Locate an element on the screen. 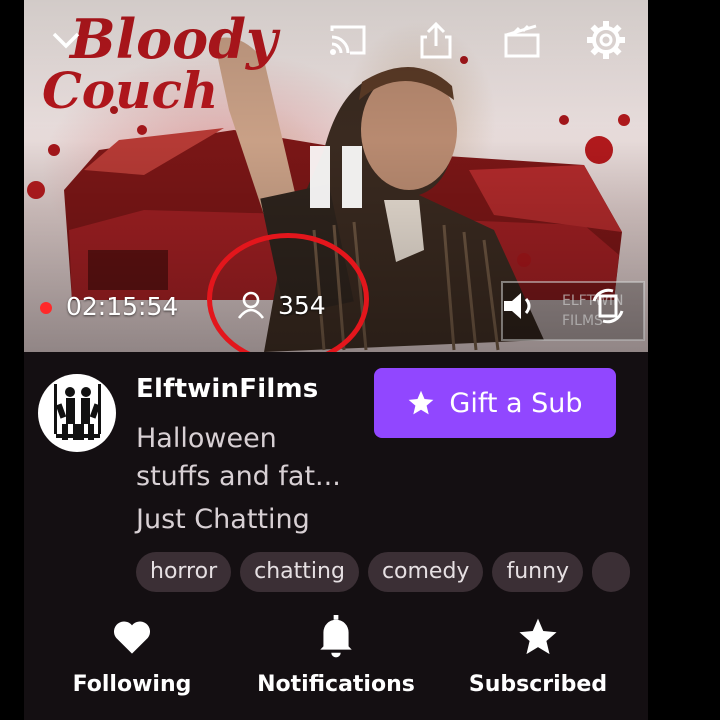 The image size is (720, 720). rotate-icon is located at coordinates (608, 306).